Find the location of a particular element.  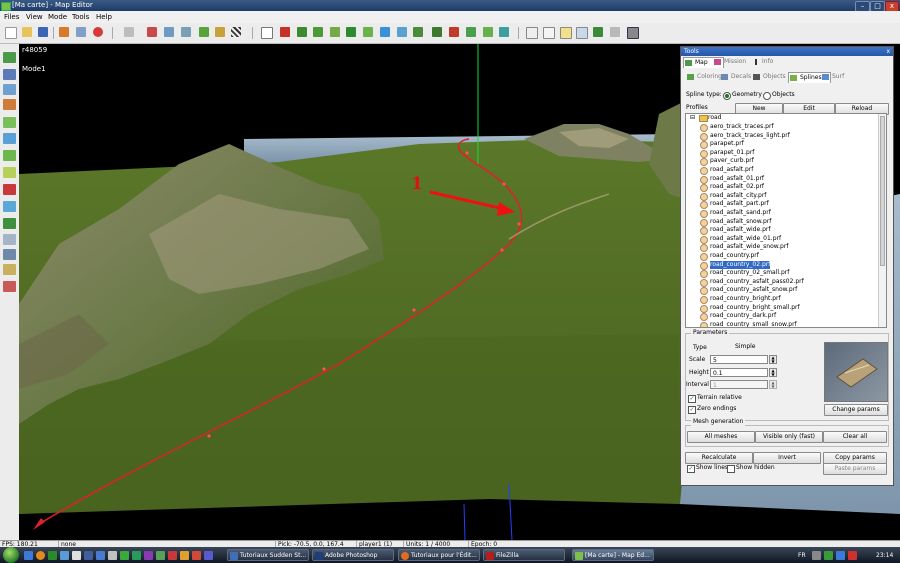

profile-item: paver_curb.prf is located at coordinates (732, 161).